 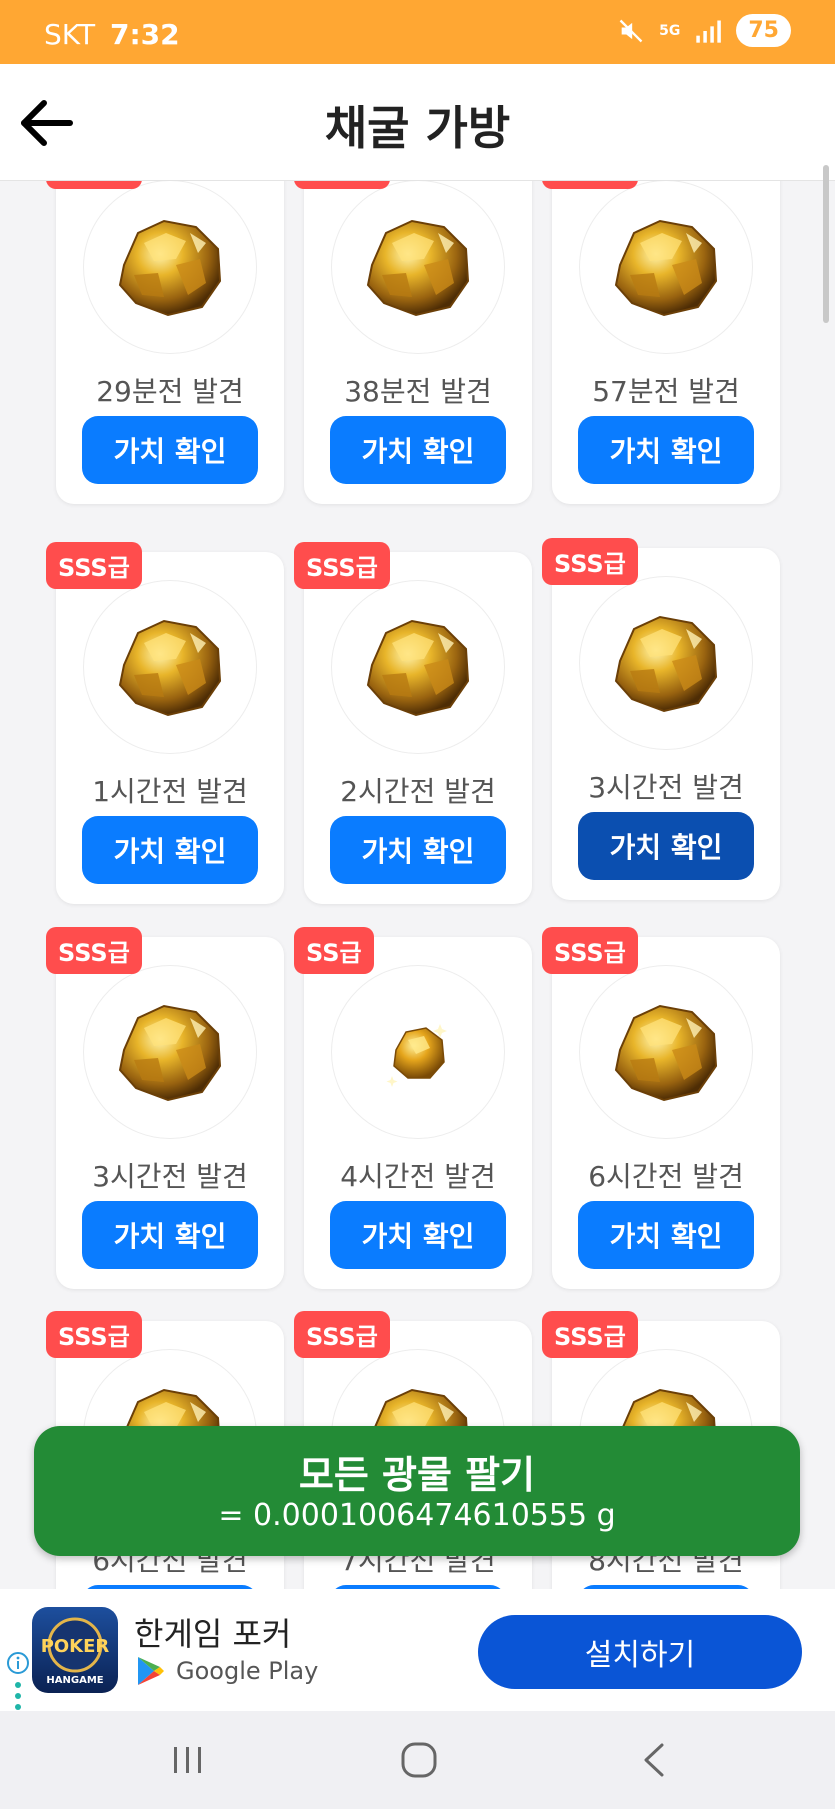 What do you see at coordinates (151, 1671) in the screenshot?
I see `google-play-icon` at bounding box center [151, 1671].